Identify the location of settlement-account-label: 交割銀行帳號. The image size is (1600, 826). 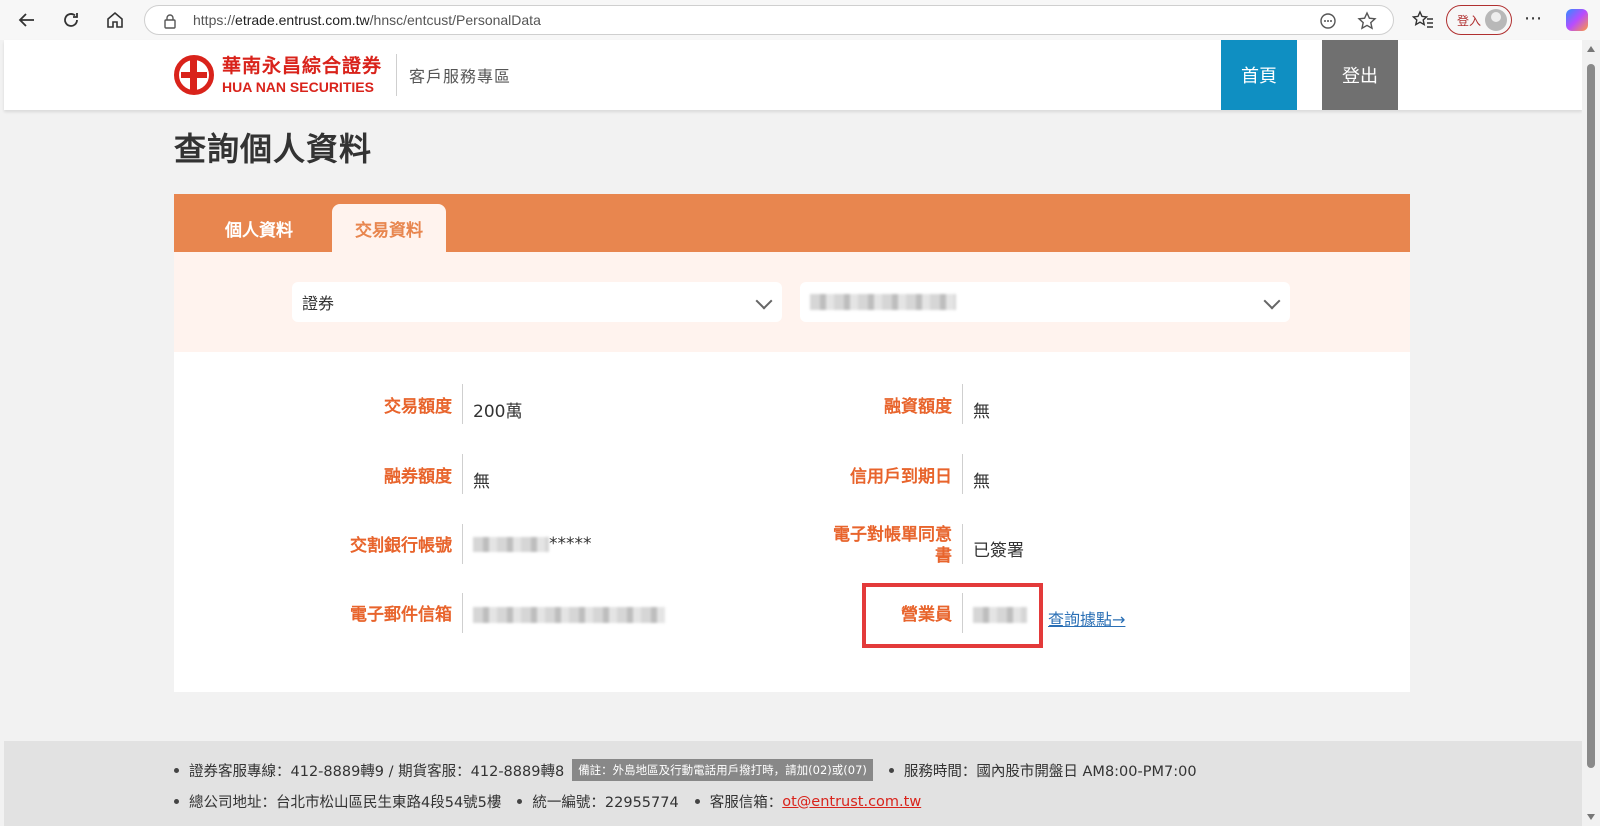
(401, 546).